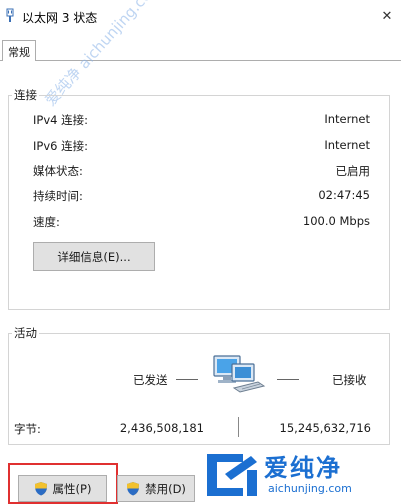 This screenshot has height=504, width=401. I want to click on ipv4-value: Internet, so click(347, 119).